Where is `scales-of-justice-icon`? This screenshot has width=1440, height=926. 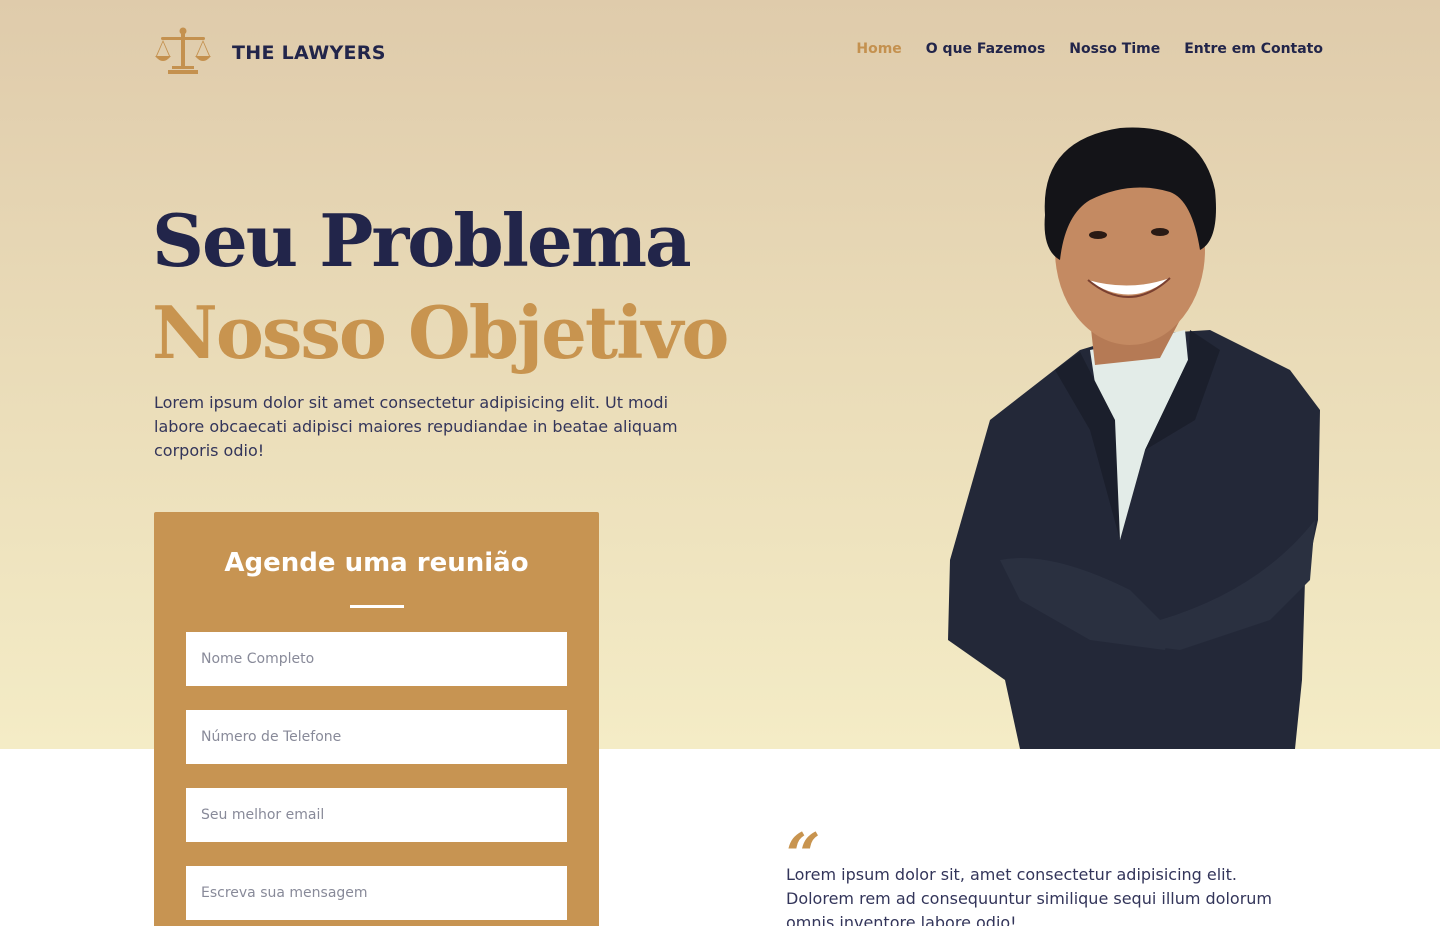
scales-of-justice-icon is located at coordinates (183, 53).